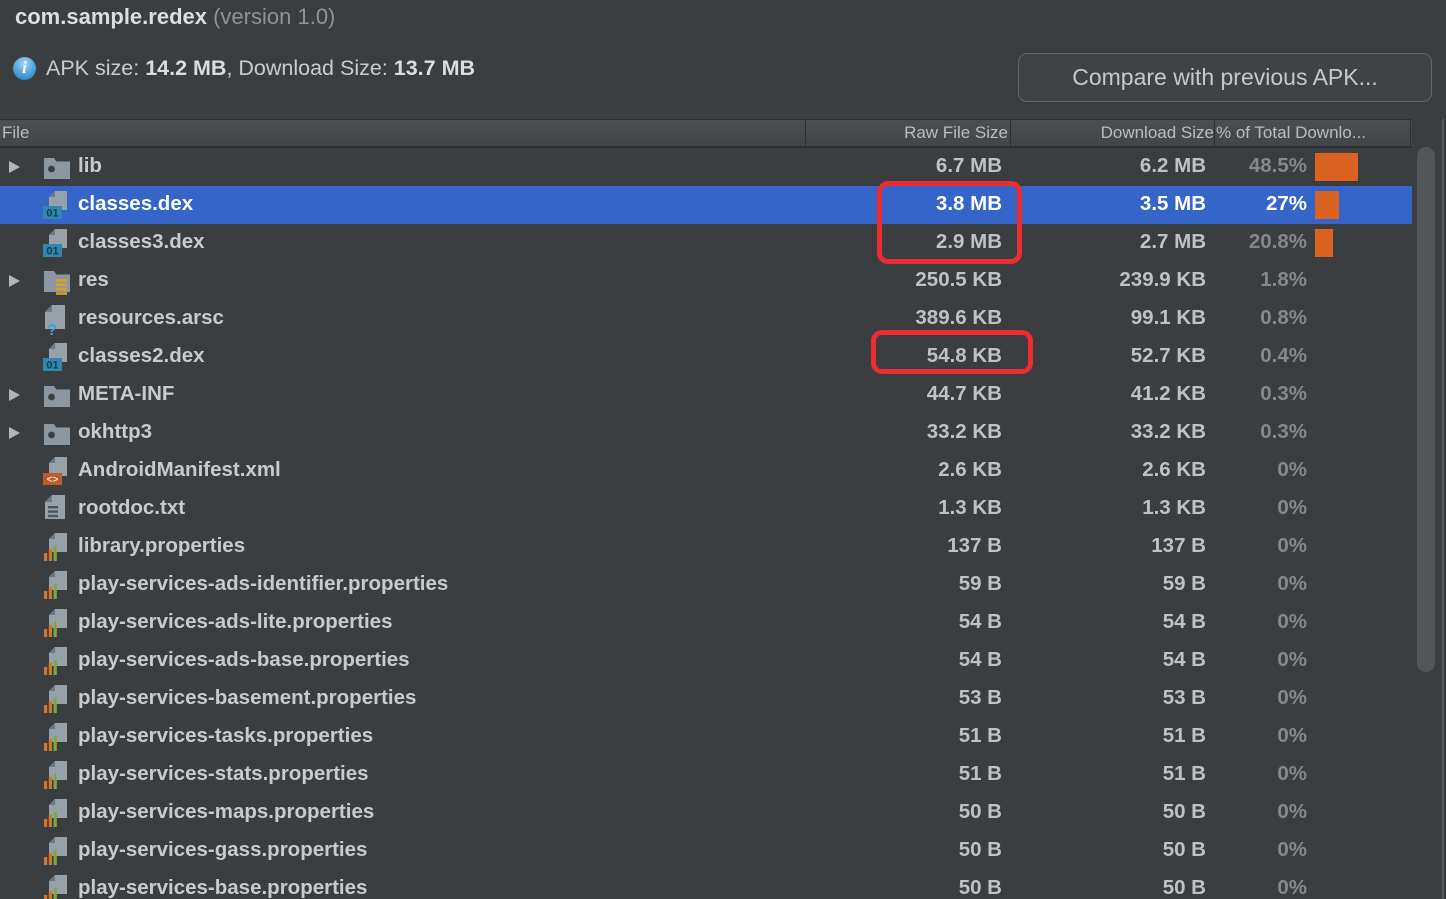 The image size is (1446, 899). Describe the element at coordinates (1283, 355) in the screenshot. I see `percent-of-total-value: 0.4%` at that location.